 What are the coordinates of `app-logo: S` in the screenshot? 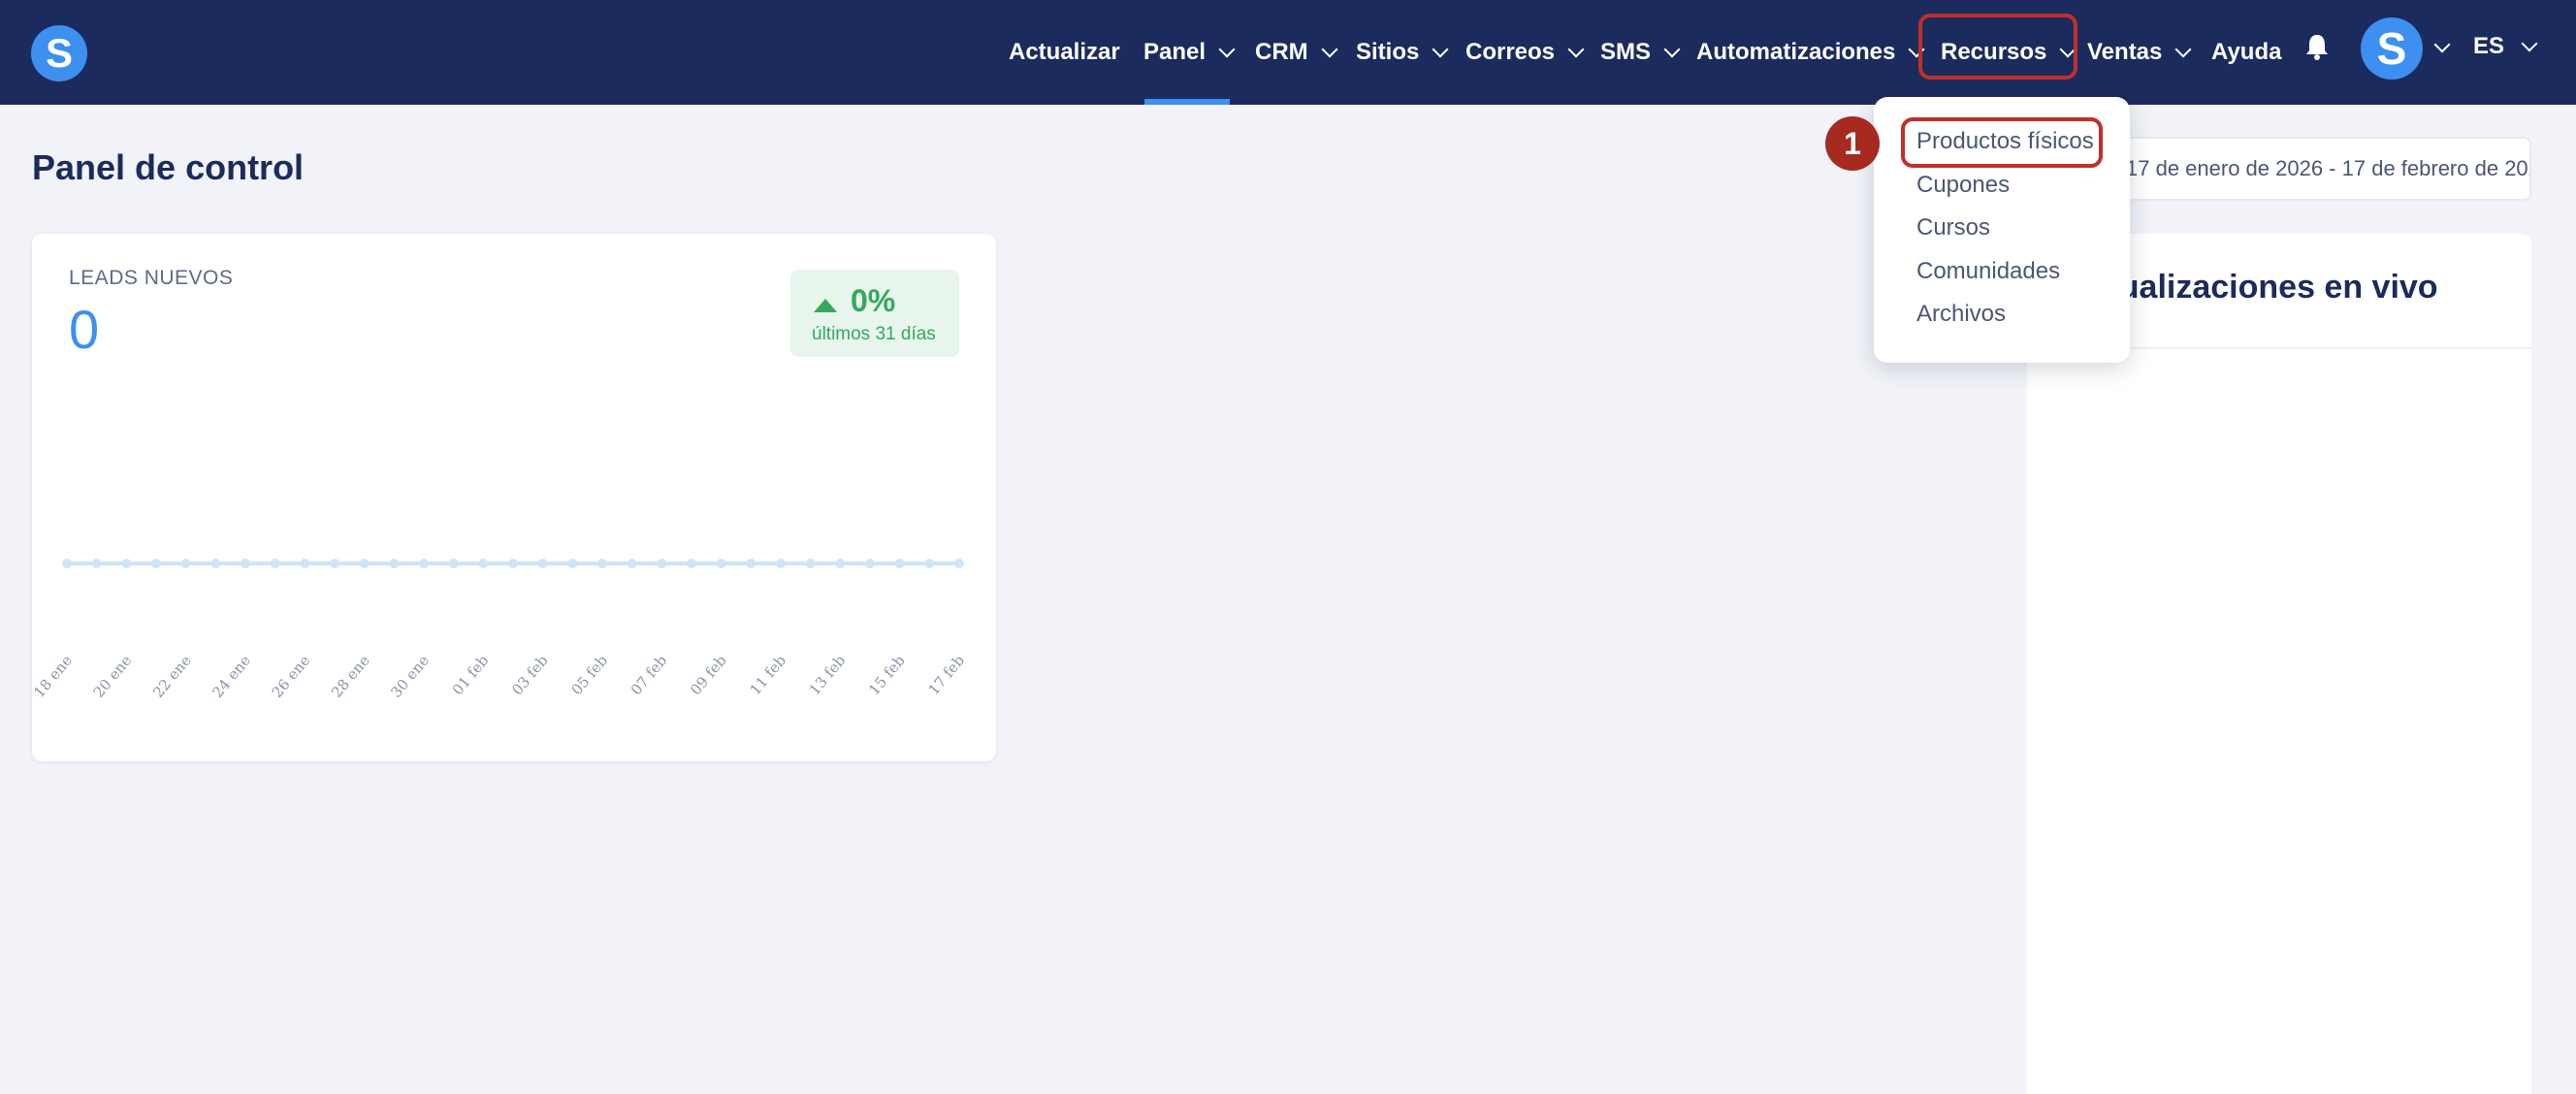 It's located at (59, 53).